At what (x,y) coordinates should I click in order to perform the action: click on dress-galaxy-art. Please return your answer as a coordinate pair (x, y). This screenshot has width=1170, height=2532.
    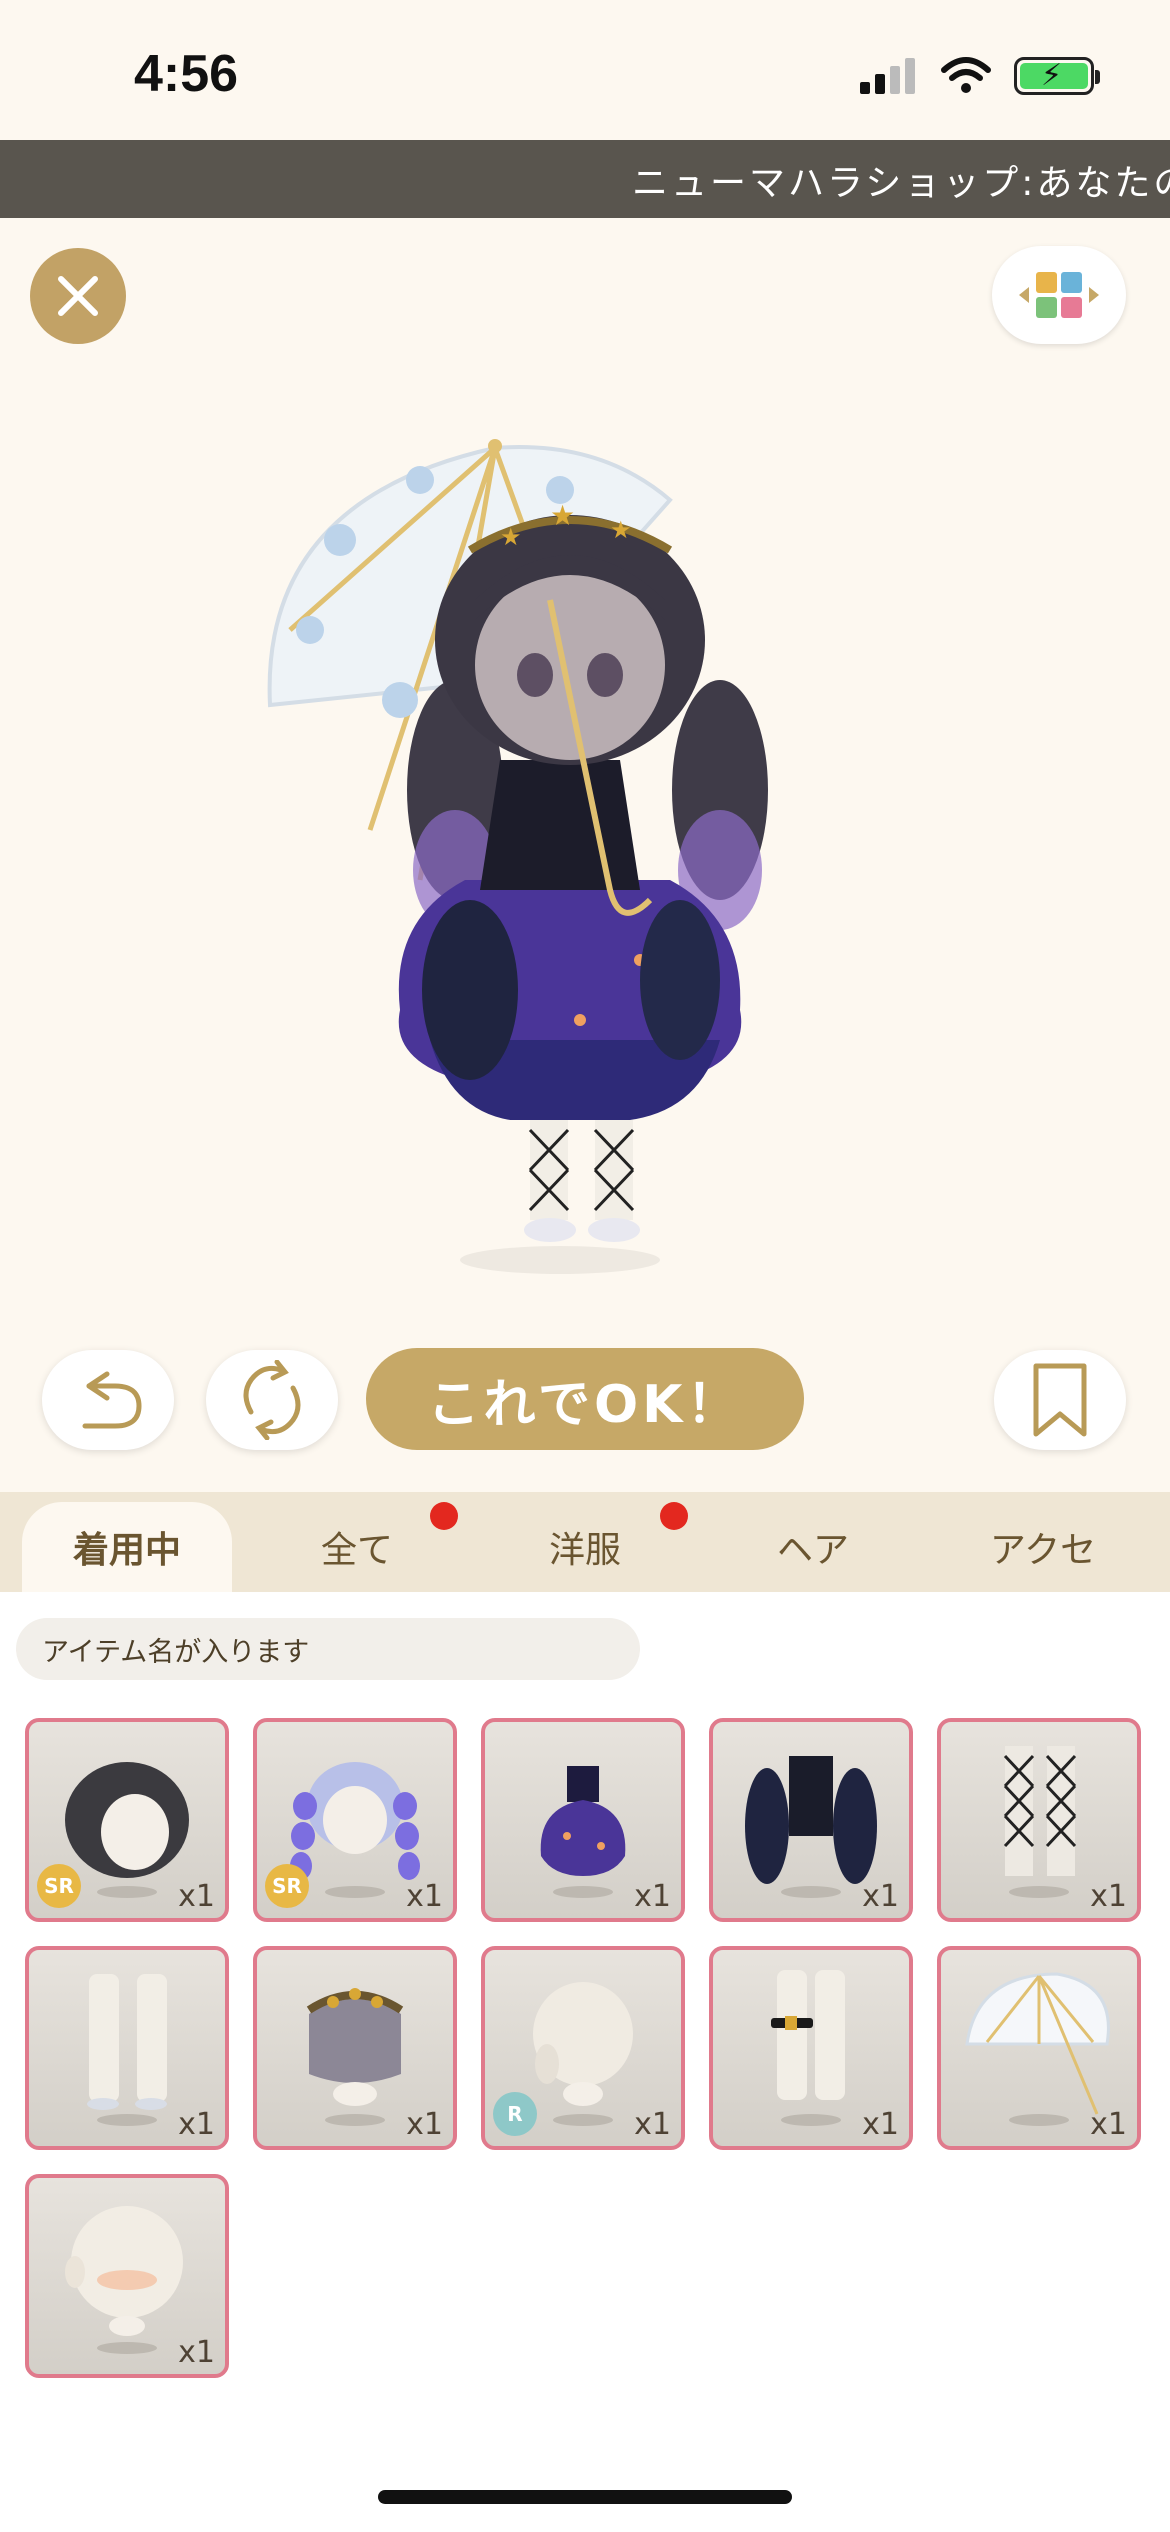
    Looking at the image, I should click on (583, 1832).